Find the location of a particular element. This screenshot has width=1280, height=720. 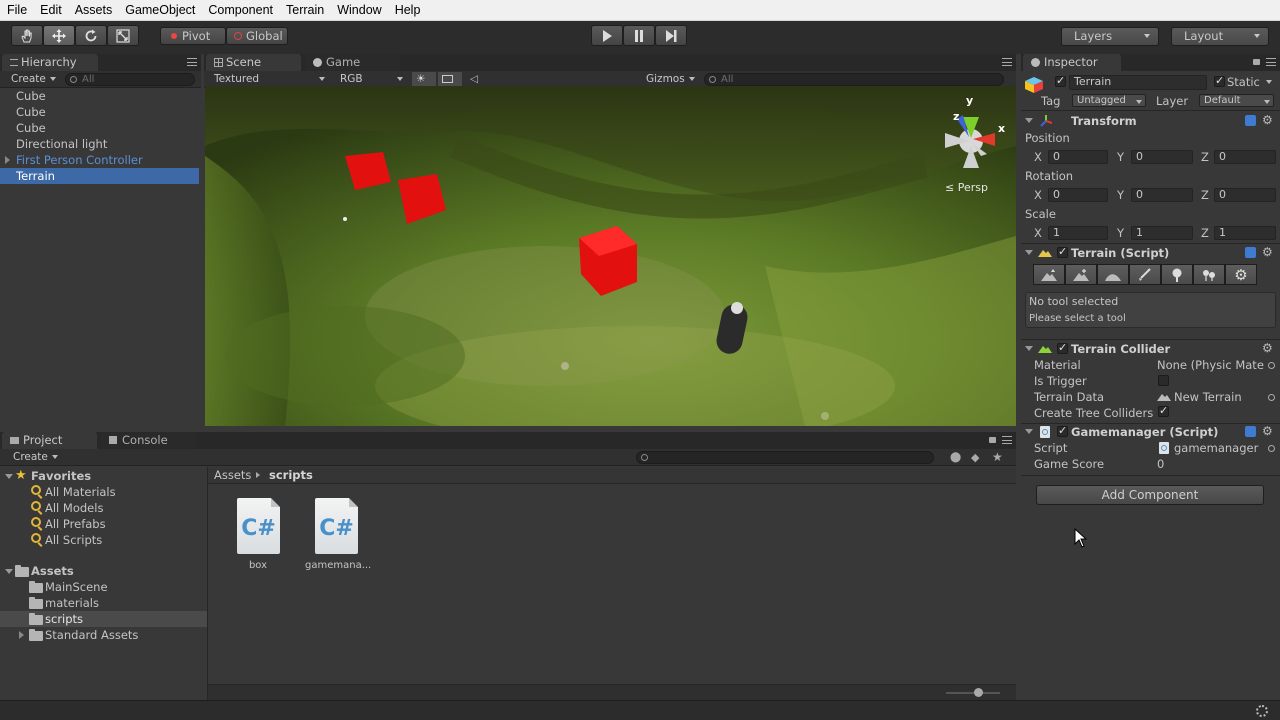

folder-item: materials is located at coordinates (103, 603).